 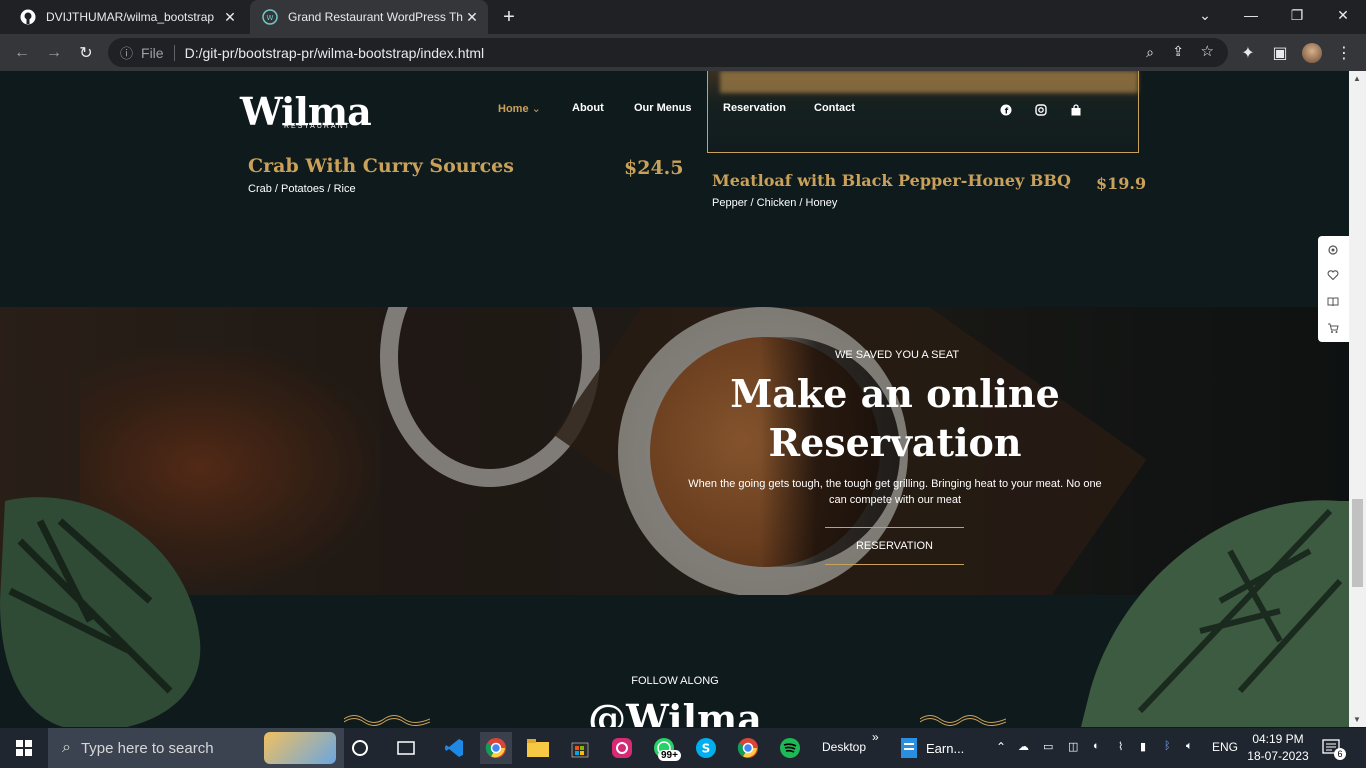 I want to click on tab-github: DVIJTHUMAR/wilma_bootstrap ✕, so click(x=127, y=17).